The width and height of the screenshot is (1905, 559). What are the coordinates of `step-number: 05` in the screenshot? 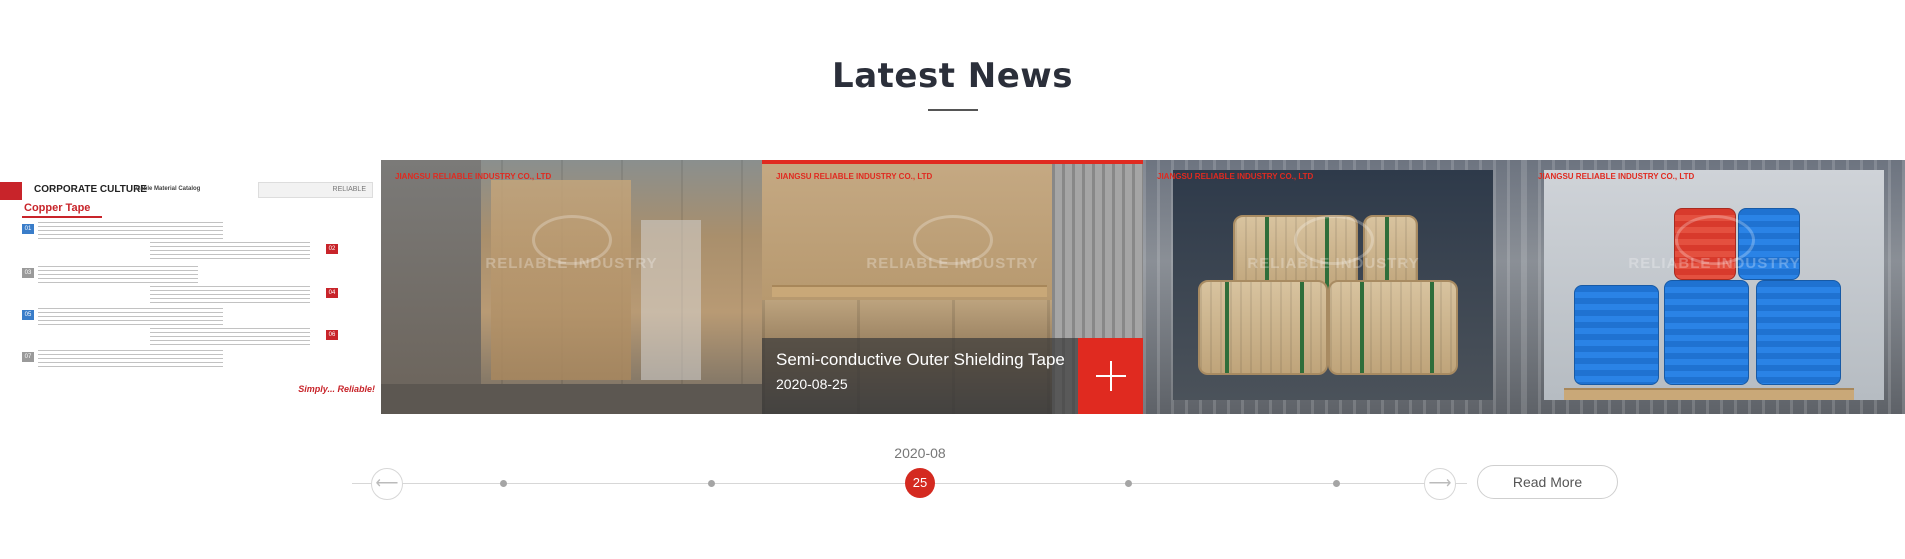 It's located at (28, 315).